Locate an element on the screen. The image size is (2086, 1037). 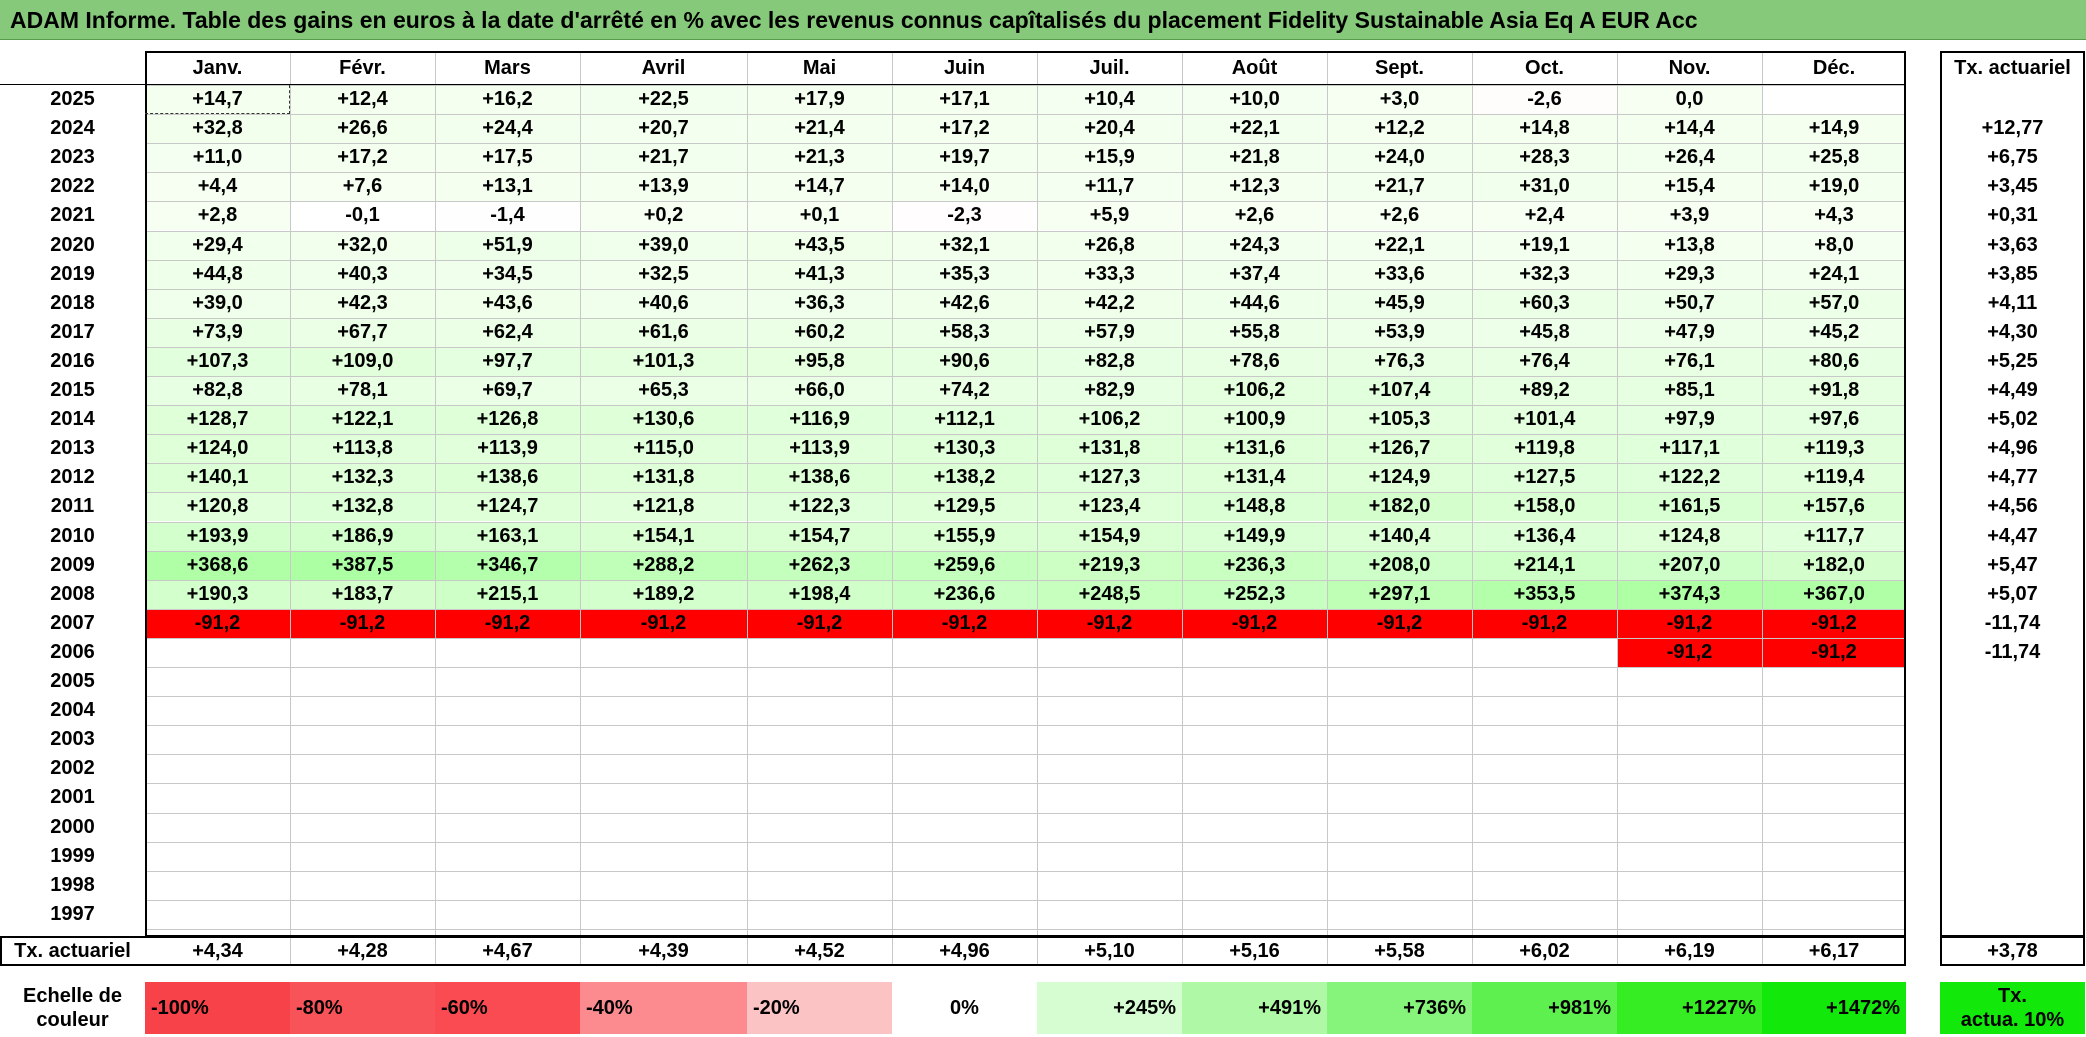
table-cell: +97,7 is located at coordinates (507, 361).